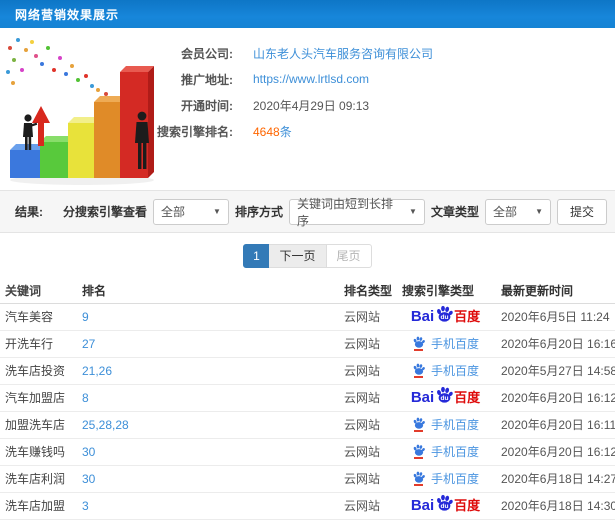 This screenshot has height=520, width=615. I want to click on updated-cell: 2020年6月20日 16:16, so click(554, 344).